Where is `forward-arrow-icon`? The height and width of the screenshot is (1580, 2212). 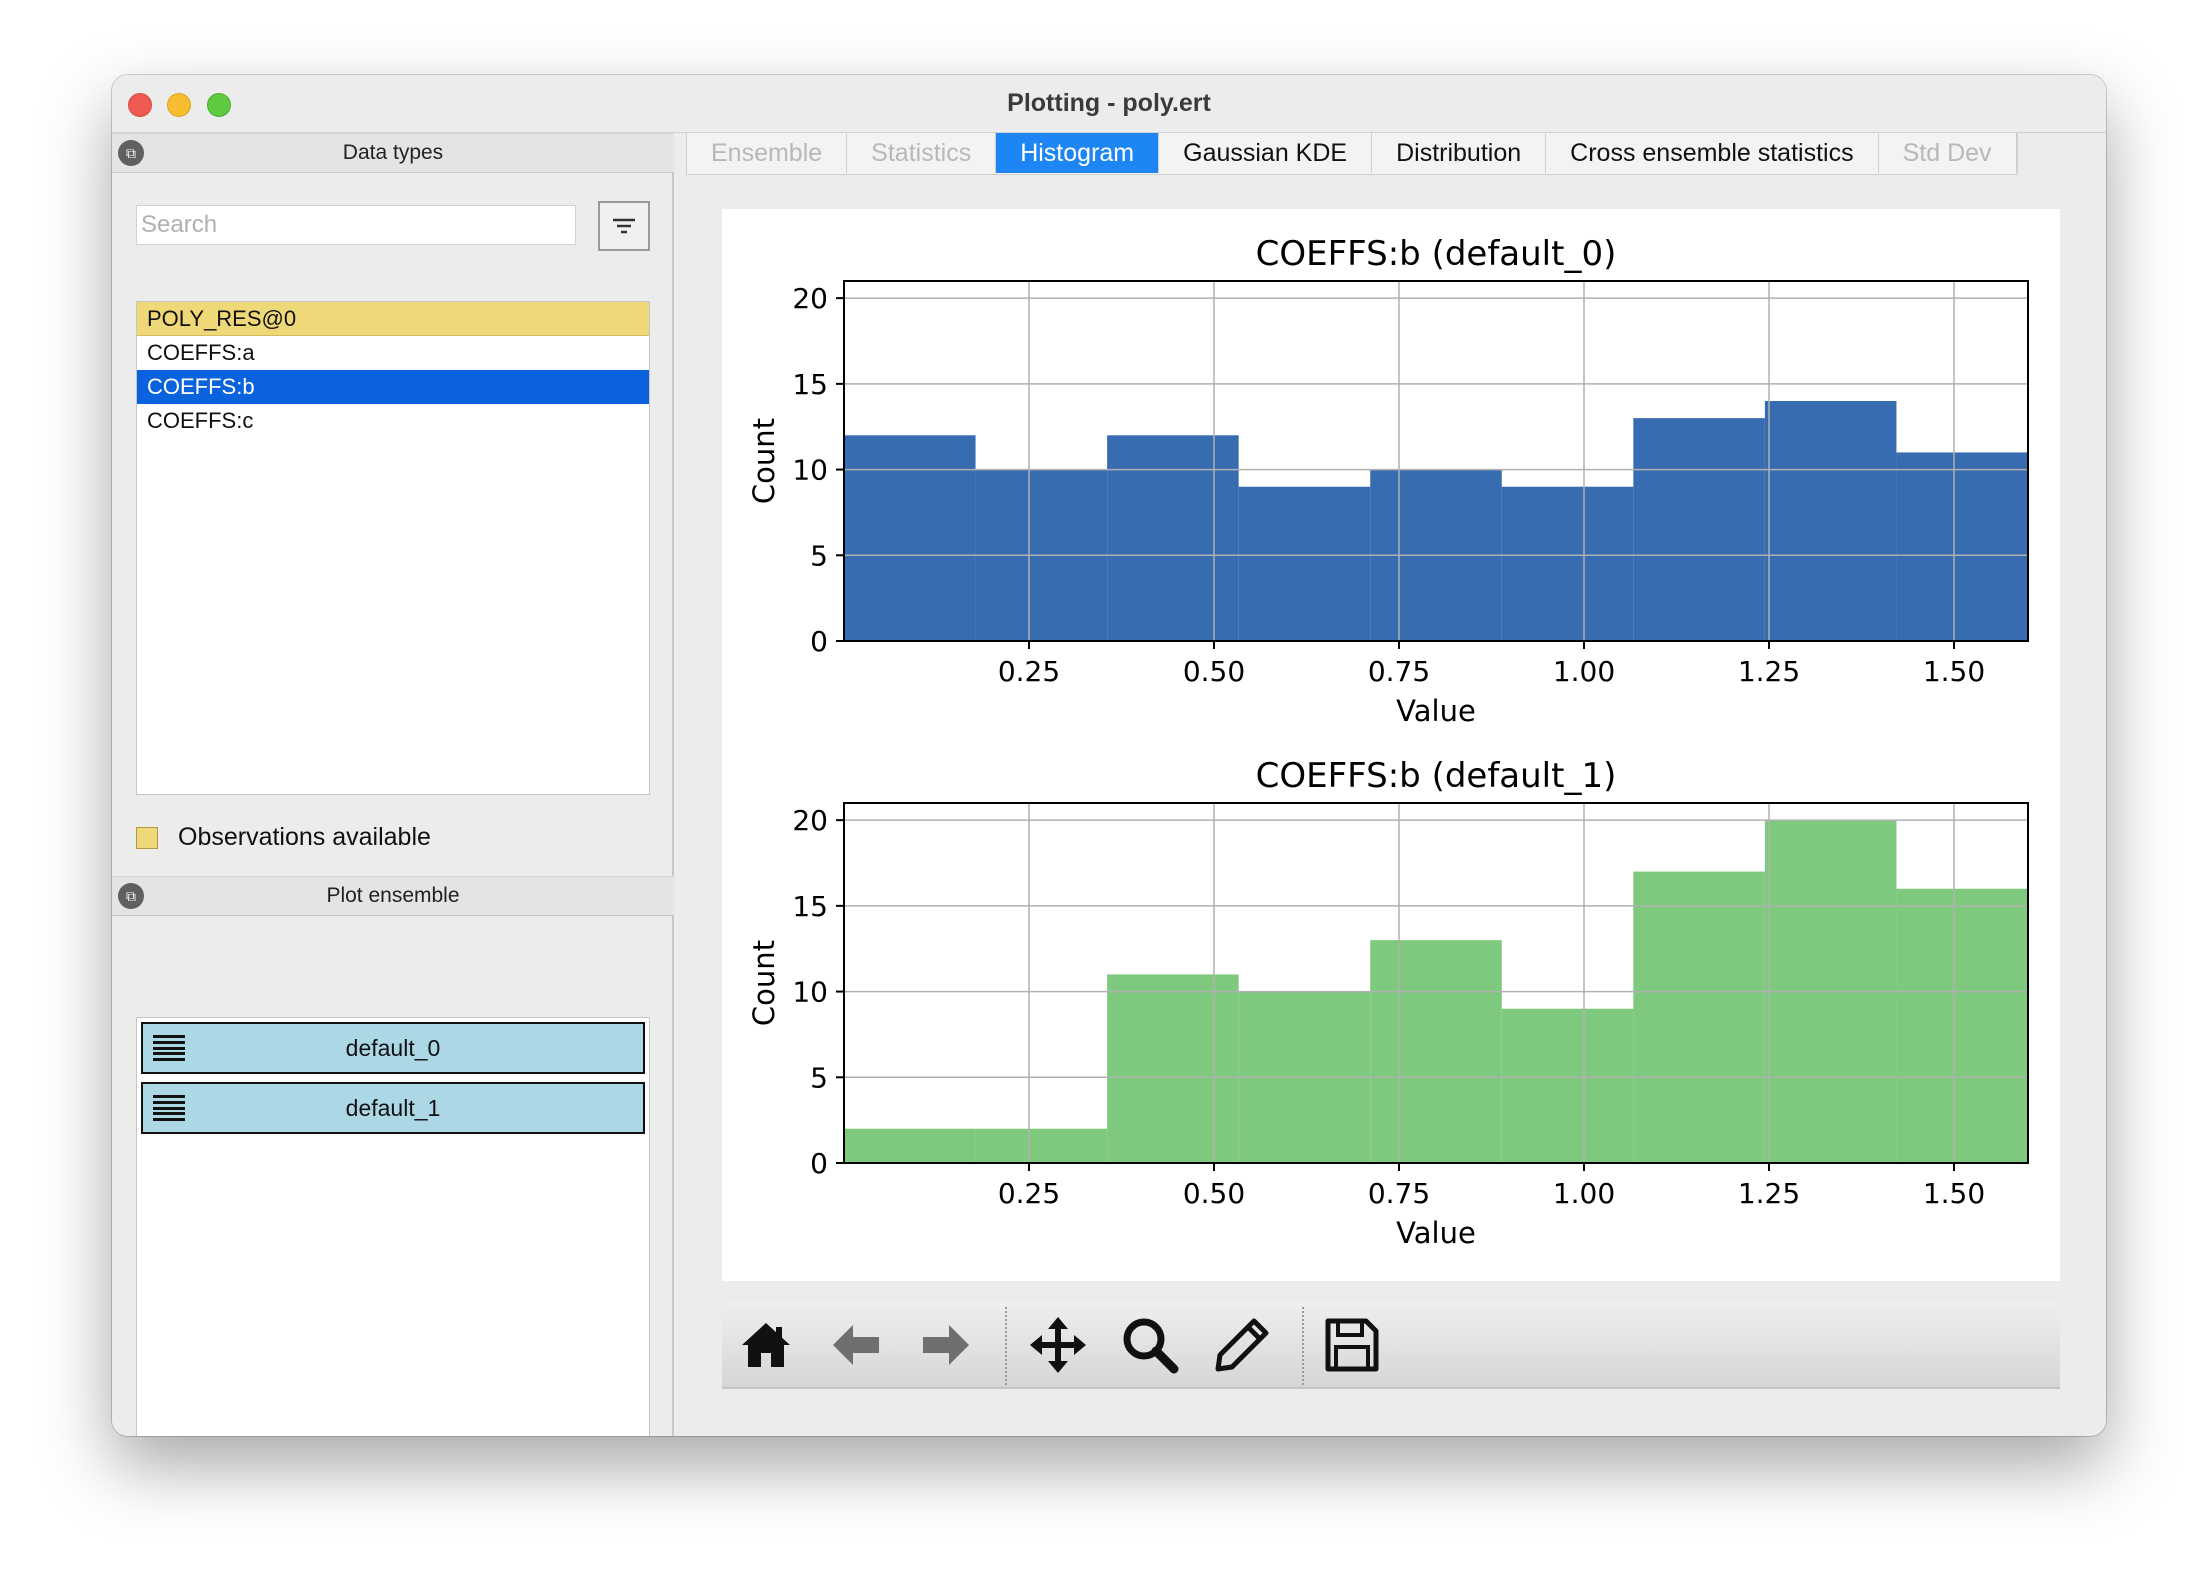
forward-arrow-icon is located at coordinates (946, 1345).